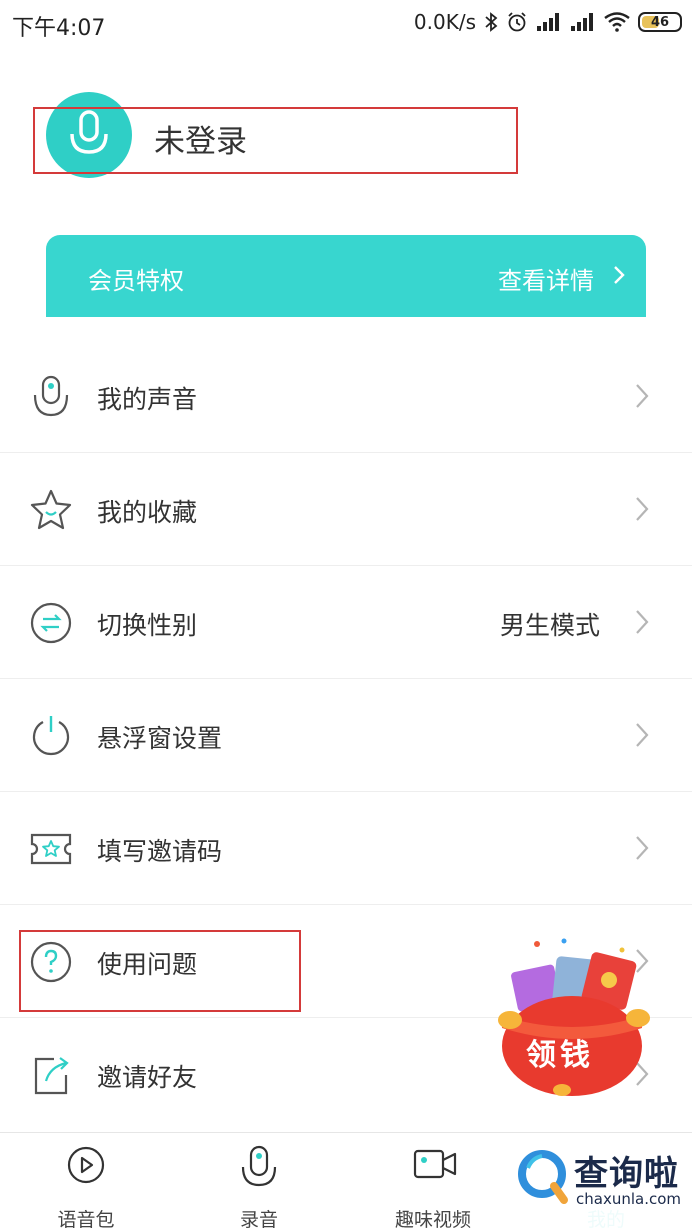  Describe the element at coordinates (147, 399) in the screenshot. I see `menu-item-label: 我的声音` at that location.